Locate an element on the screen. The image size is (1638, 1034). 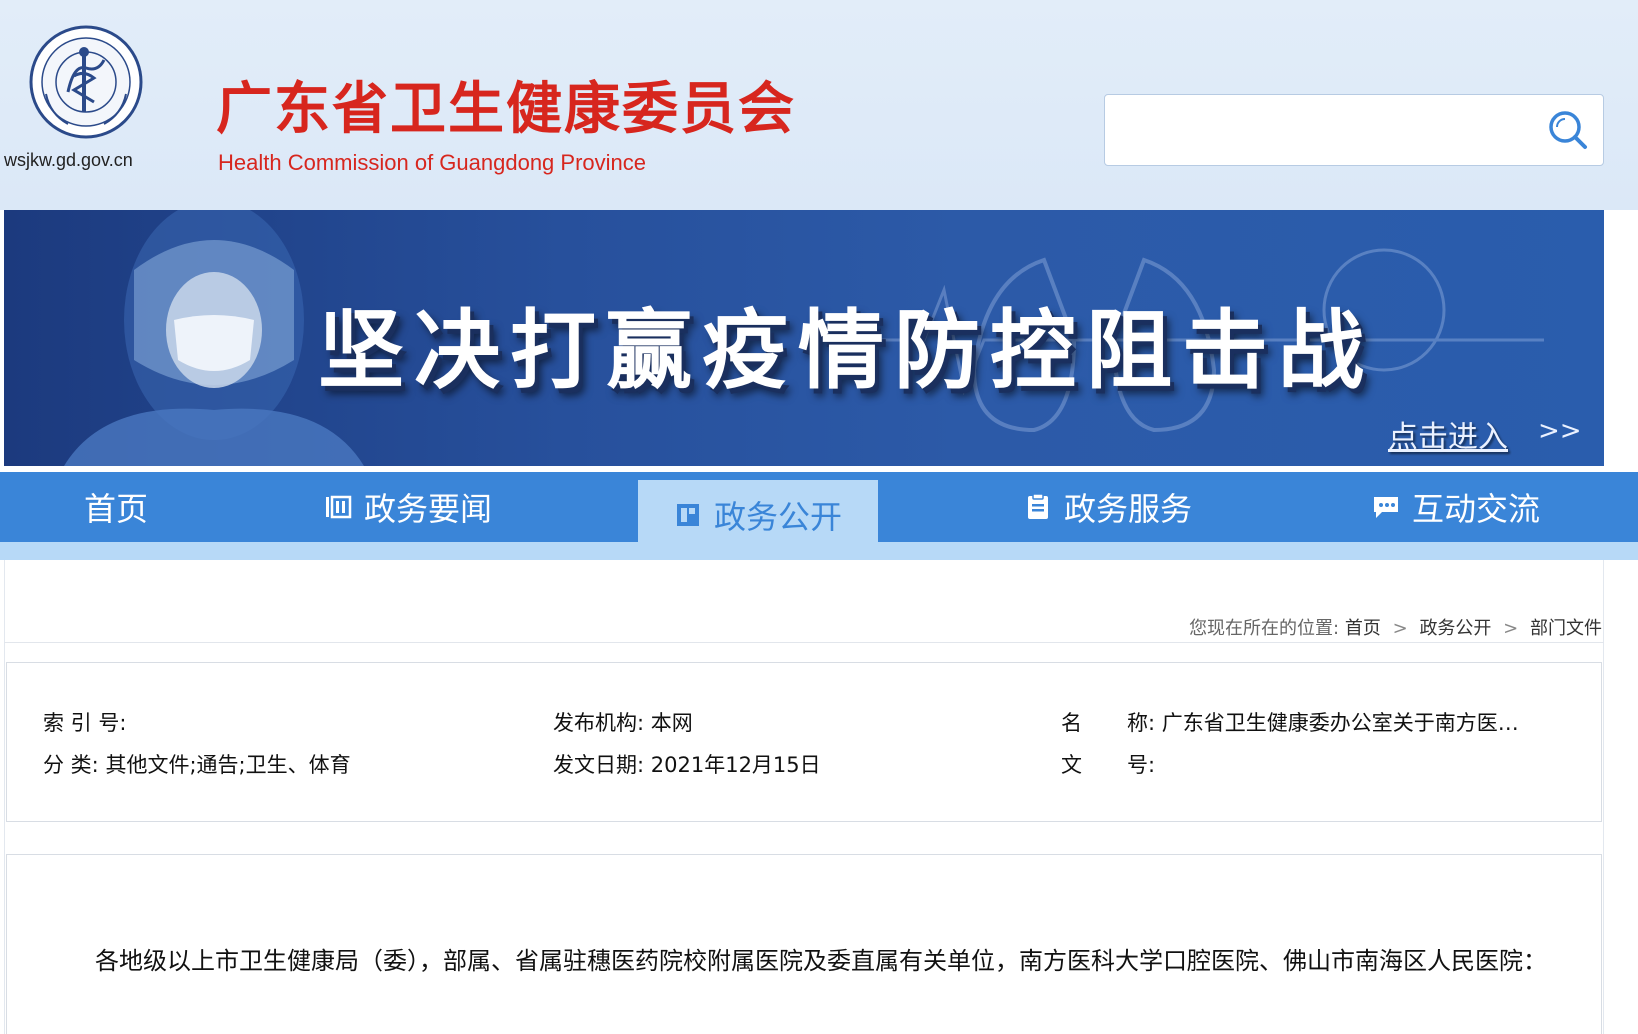
meta-label: 号: is located at coordinates (1141, 765).